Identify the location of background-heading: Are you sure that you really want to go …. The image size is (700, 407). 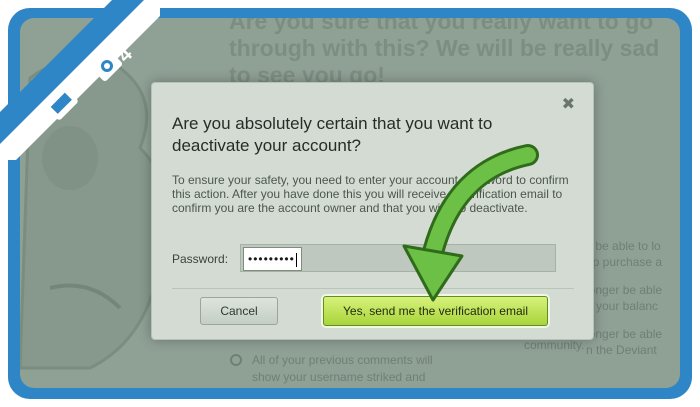
(444, 53).